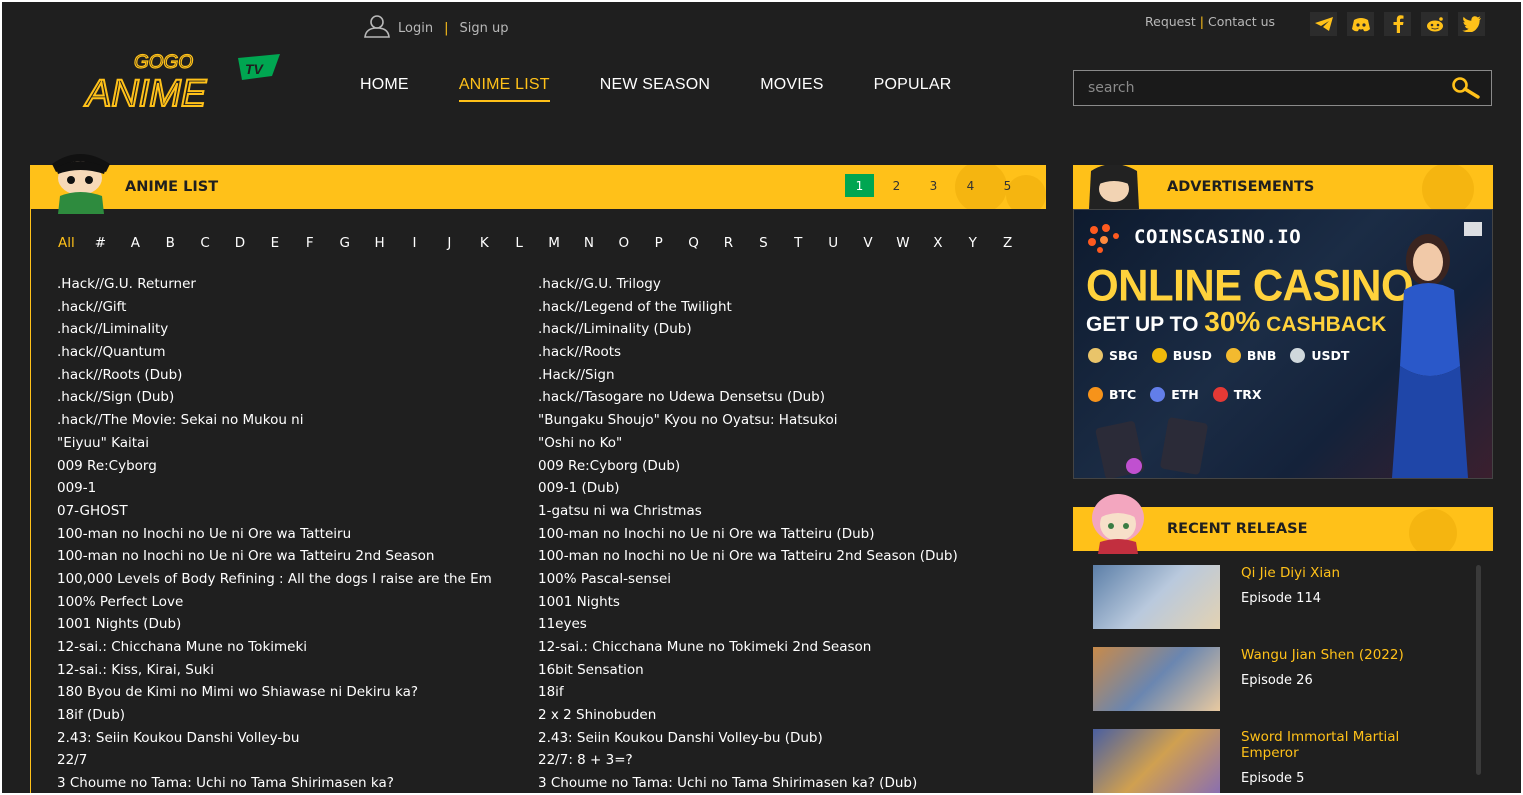 The height and width of the screenshot is (795, 1523). Describe the element at coordinates (655, 89) in the screenshot. I see `nav-new-season: NEW SEASON` at that location.